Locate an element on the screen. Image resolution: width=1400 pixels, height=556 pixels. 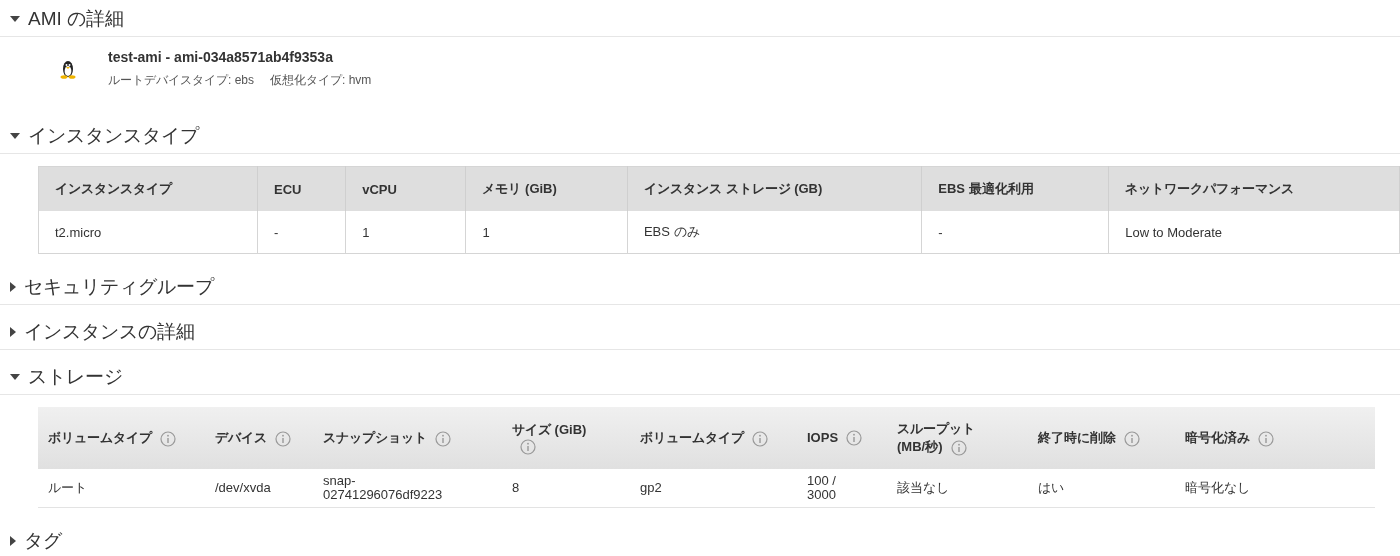
table-cell: gp2 is located at coordinates (713, 488).